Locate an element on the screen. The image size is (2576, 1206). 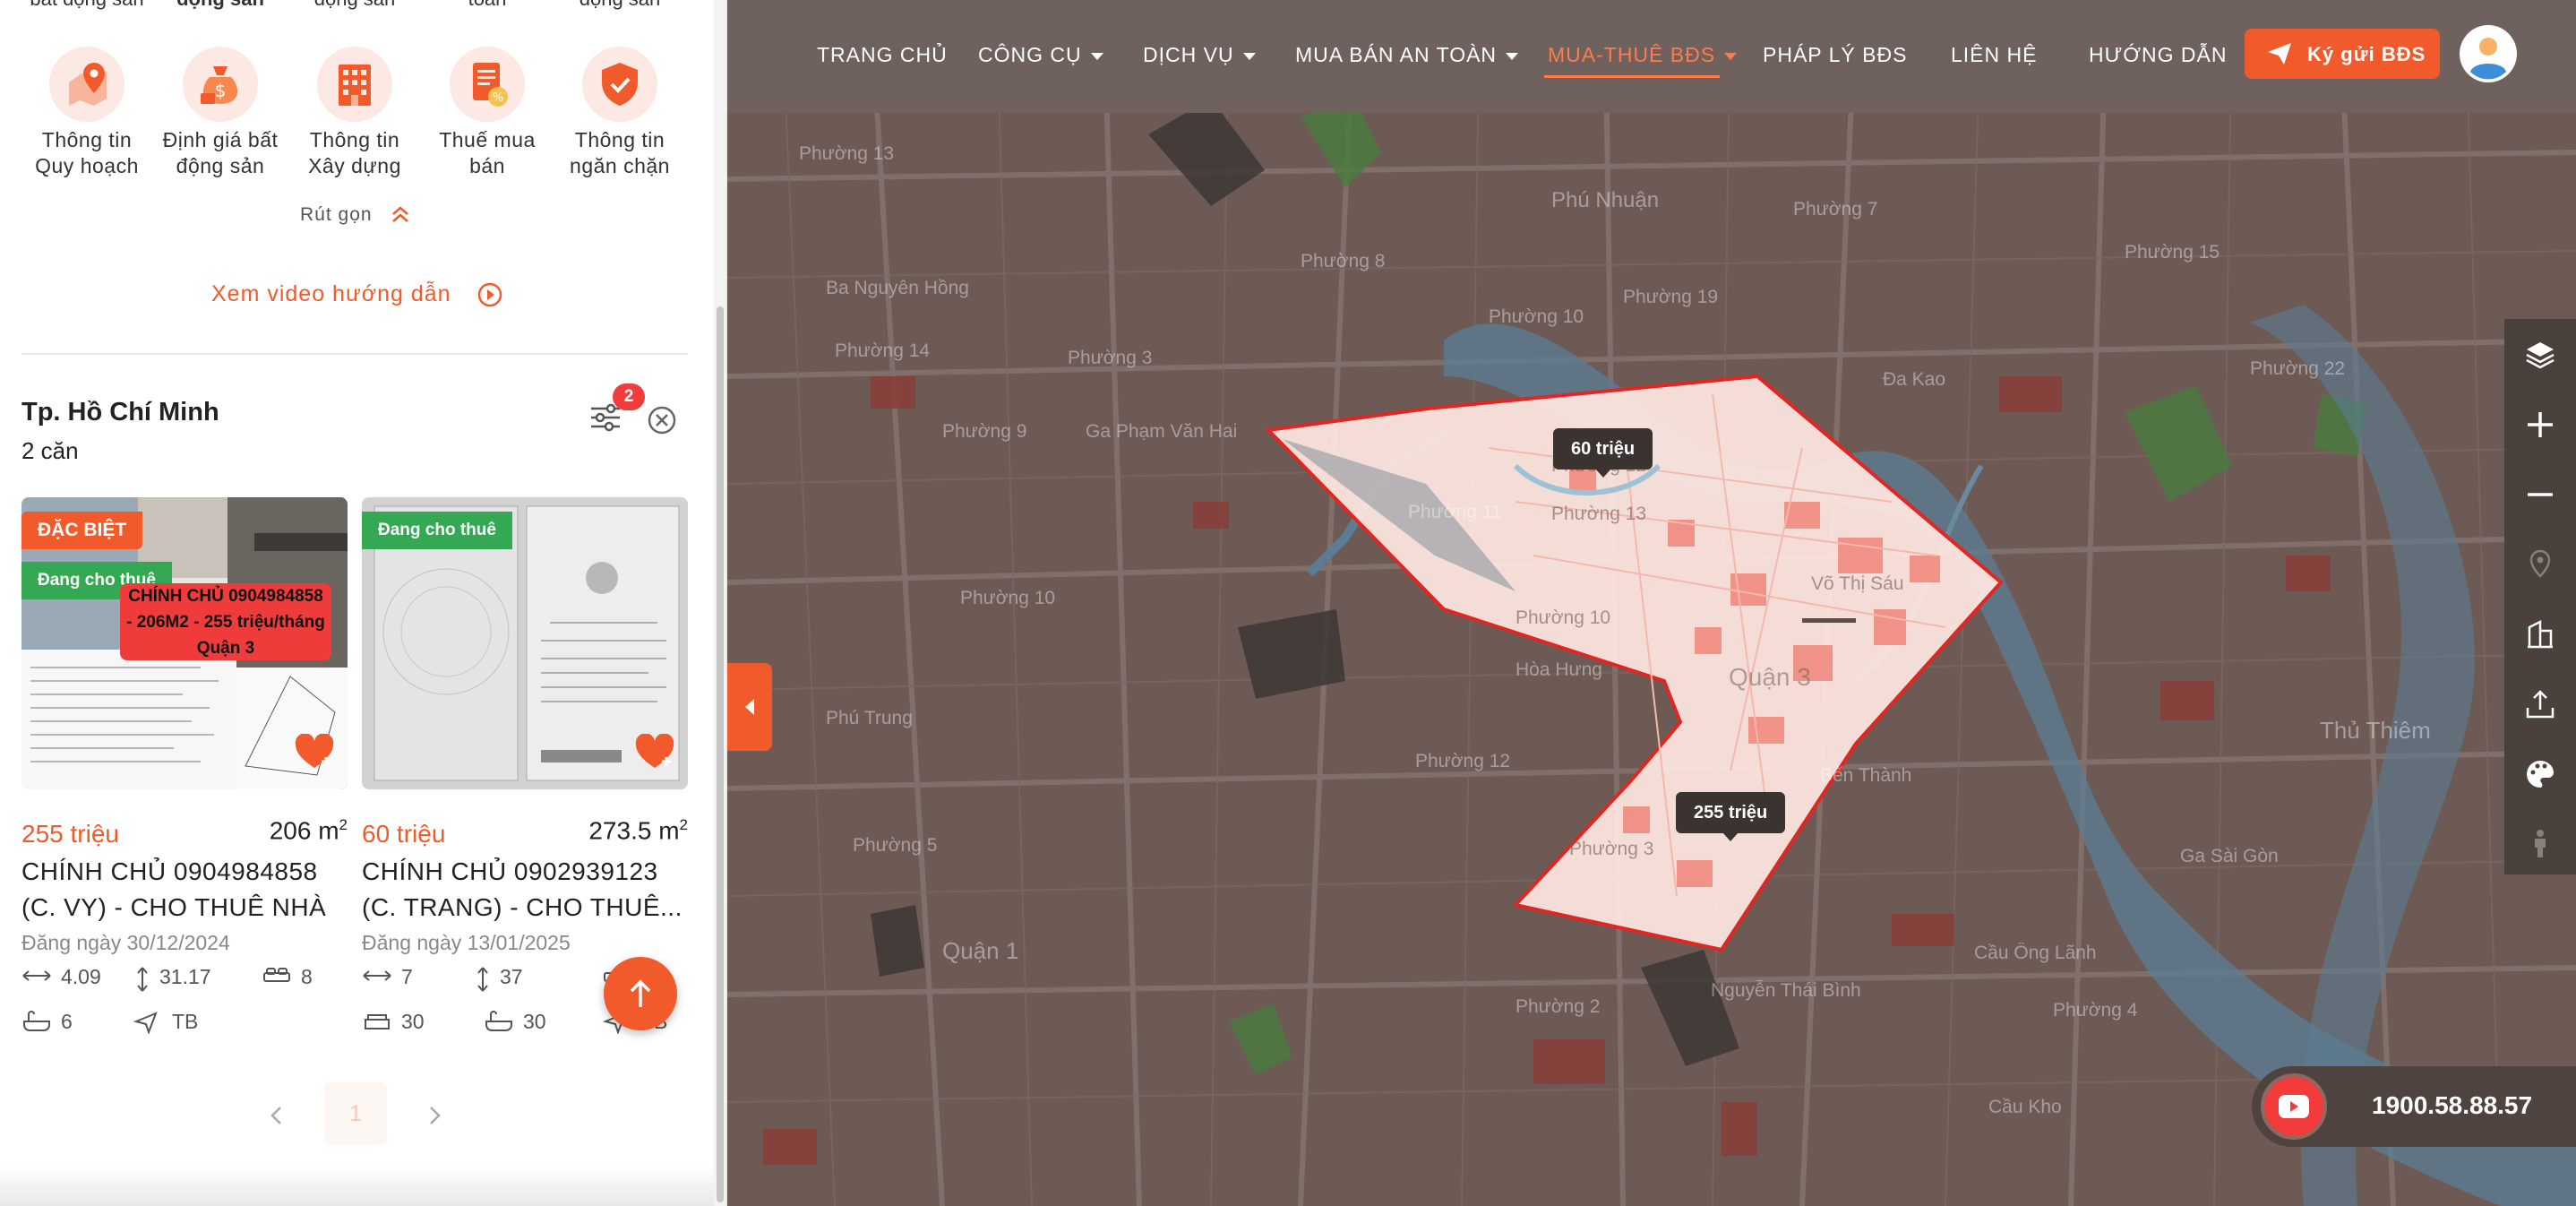
status-tag: Đang cho thuê is located at coordinates (437, 530).